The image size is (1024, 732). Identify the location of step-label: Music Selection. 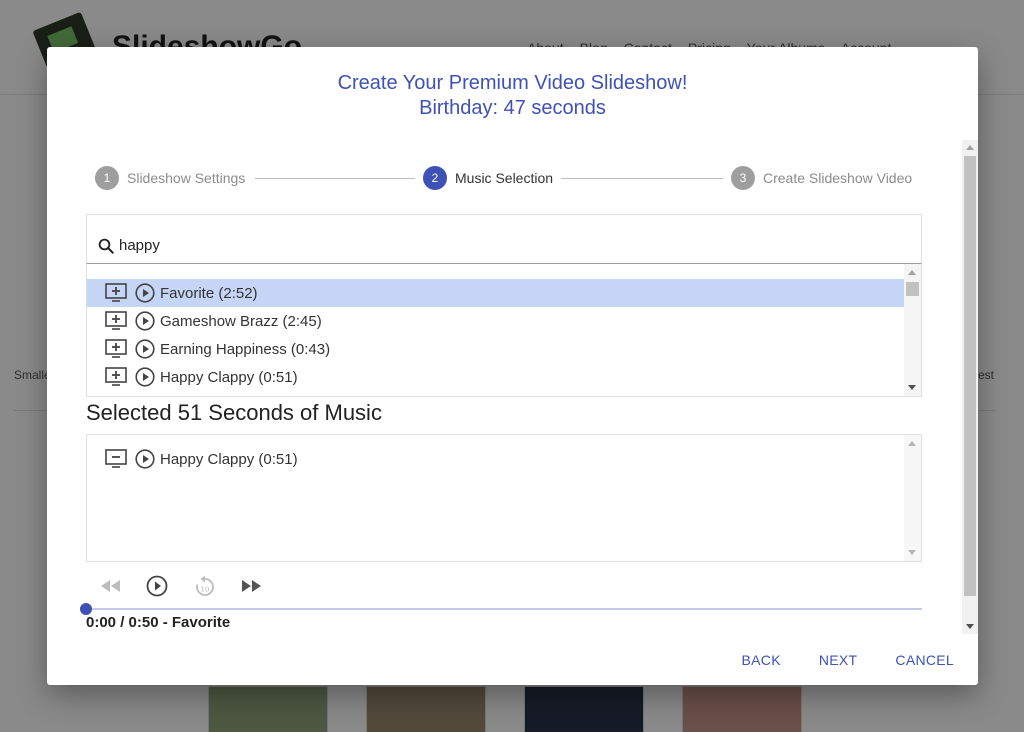
(504, 178).